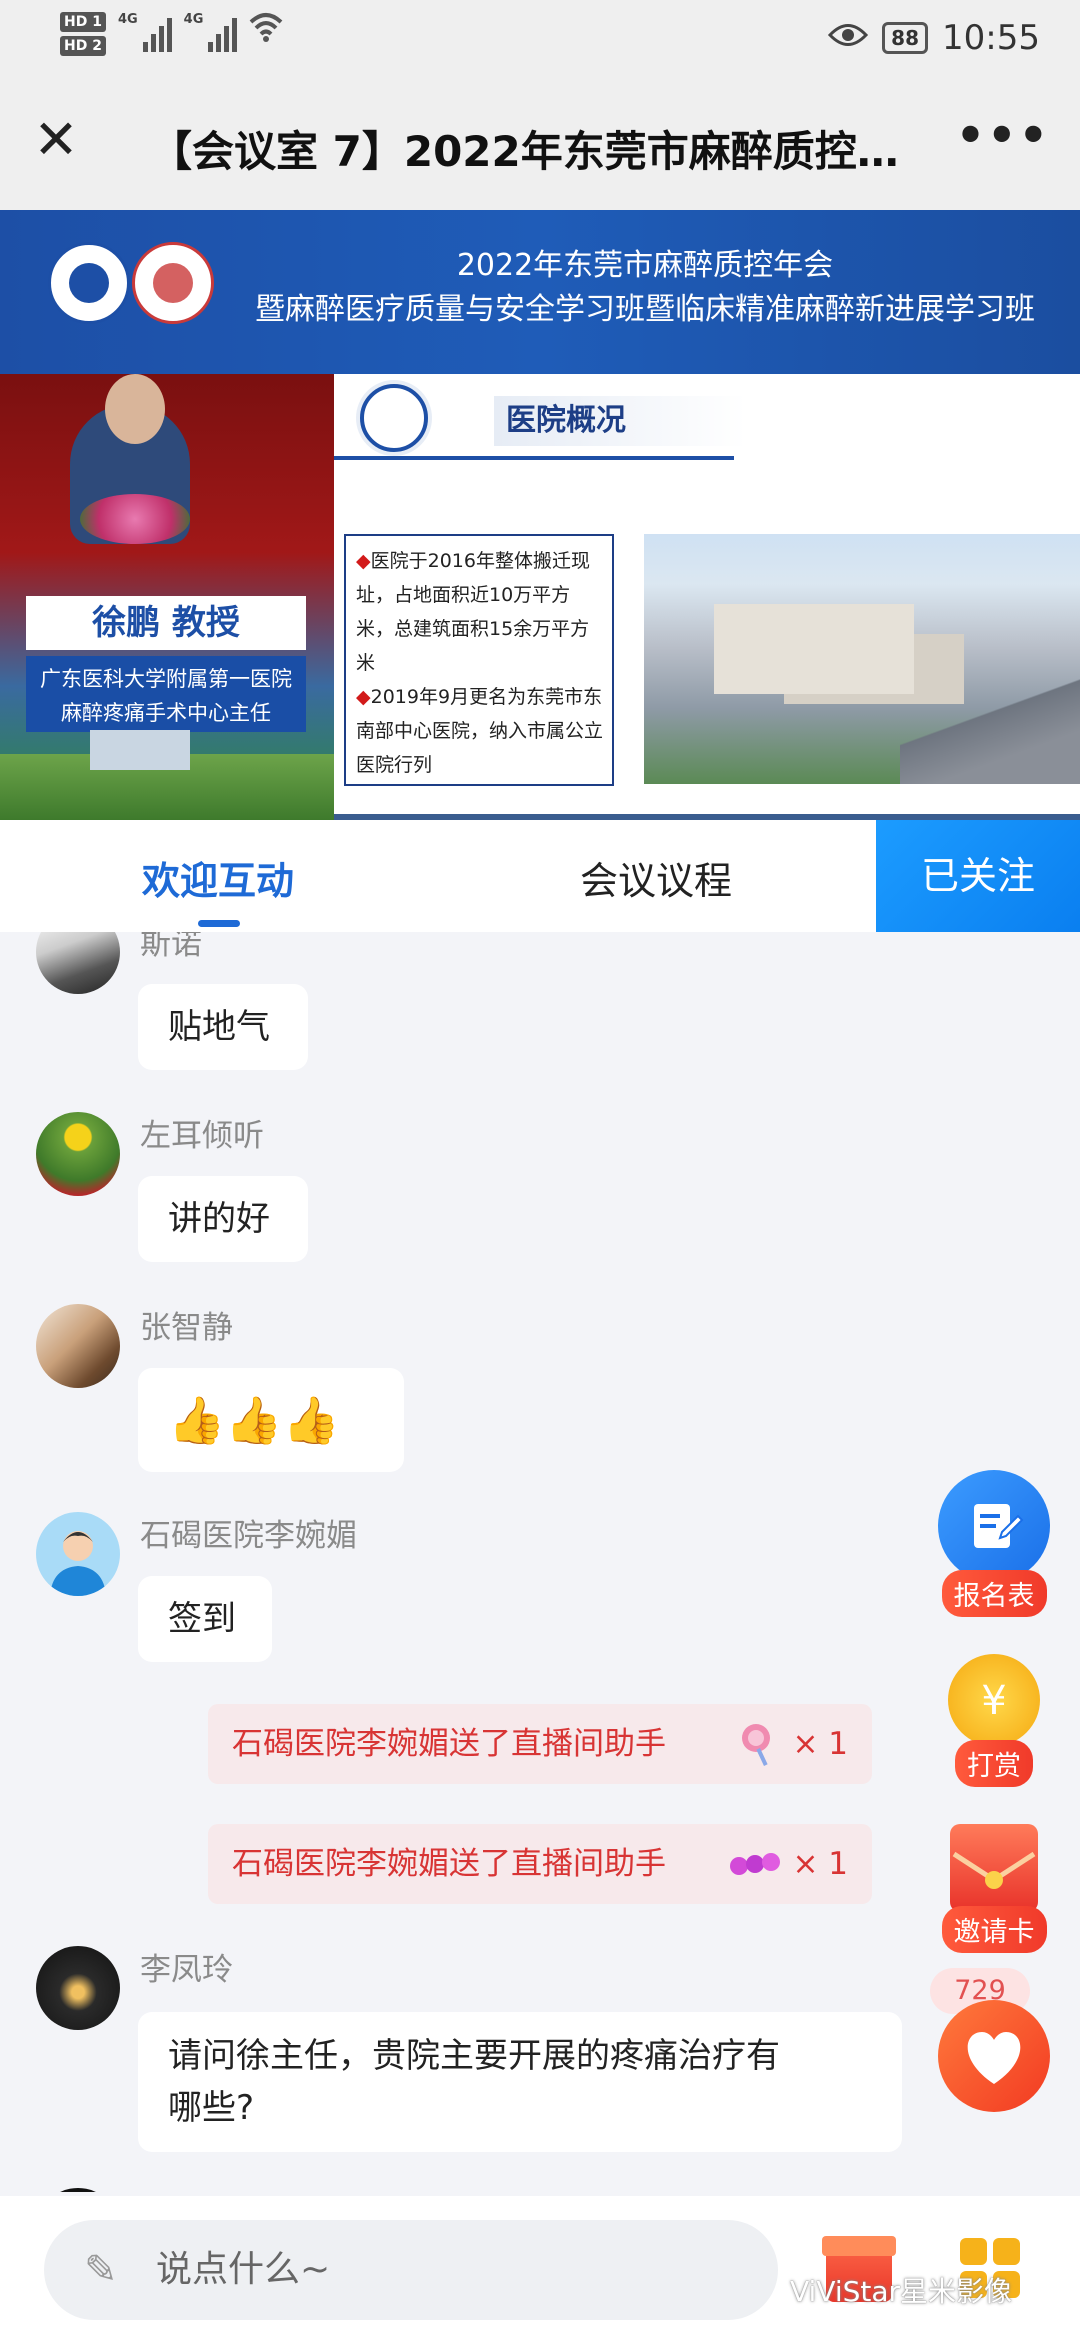 Image resolution: width=1080 pixels, height=2340 pixels. I want to click on message-text-line1: 请问徐主任，贵院主要开展的疼痛治疗有, so click(474, 2056).